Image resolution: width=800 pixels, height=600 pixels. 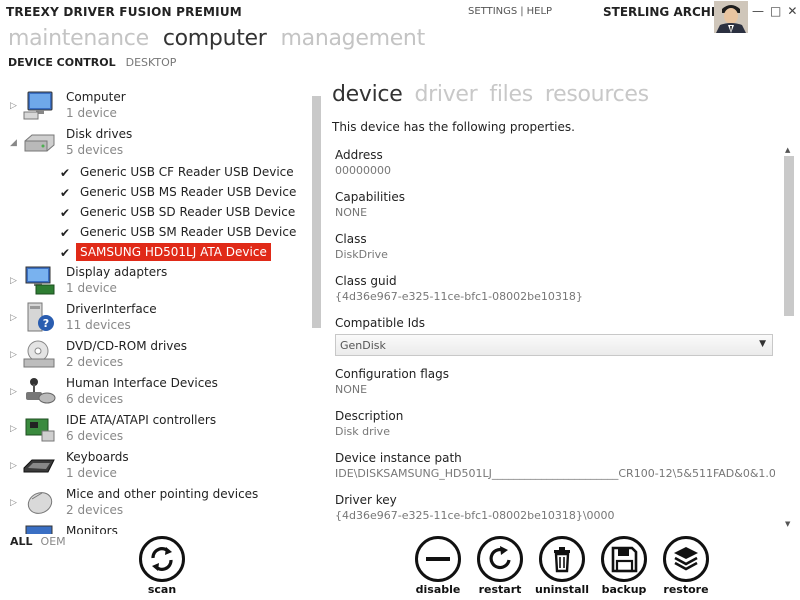 I want to click on tree-node-count: 6 devices, so click(x=95, y=436).